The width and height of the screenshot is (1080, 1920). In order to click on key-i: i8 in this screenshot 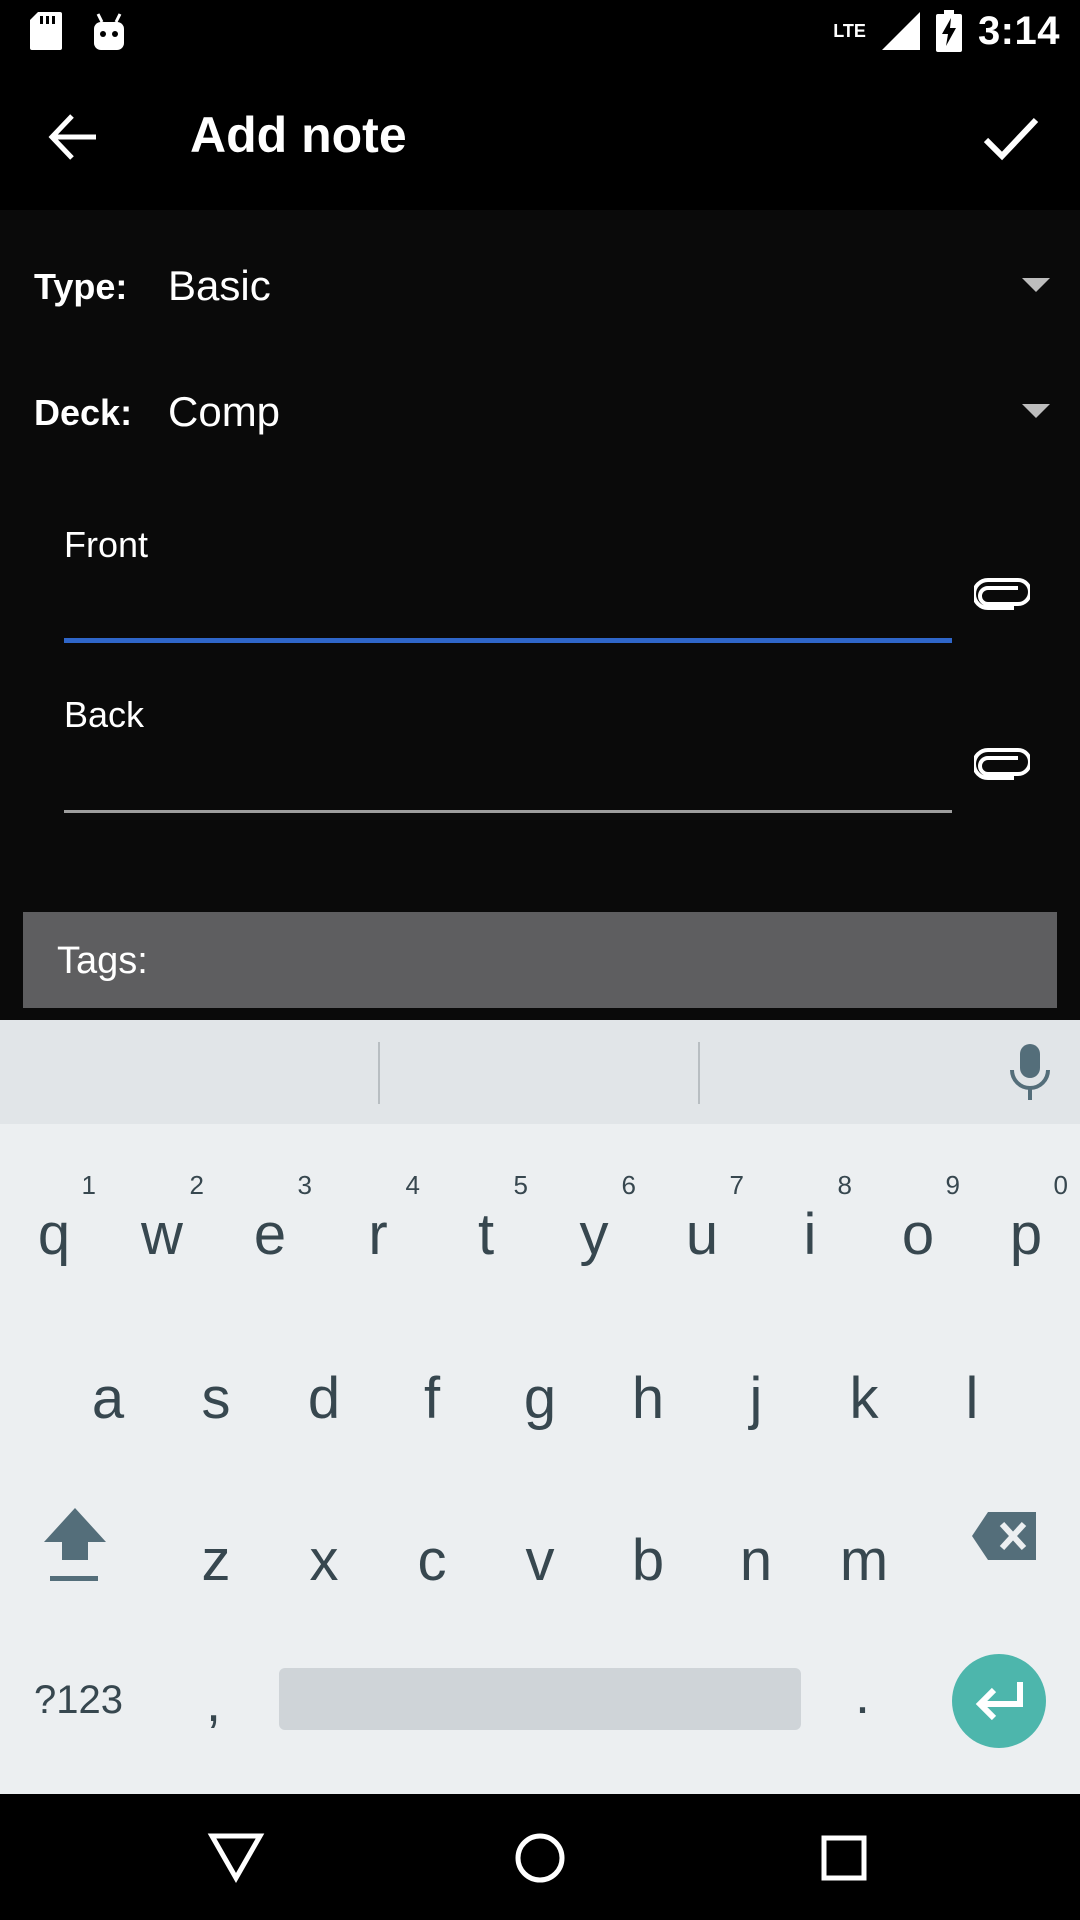, I will do `click(810, 1217)`.